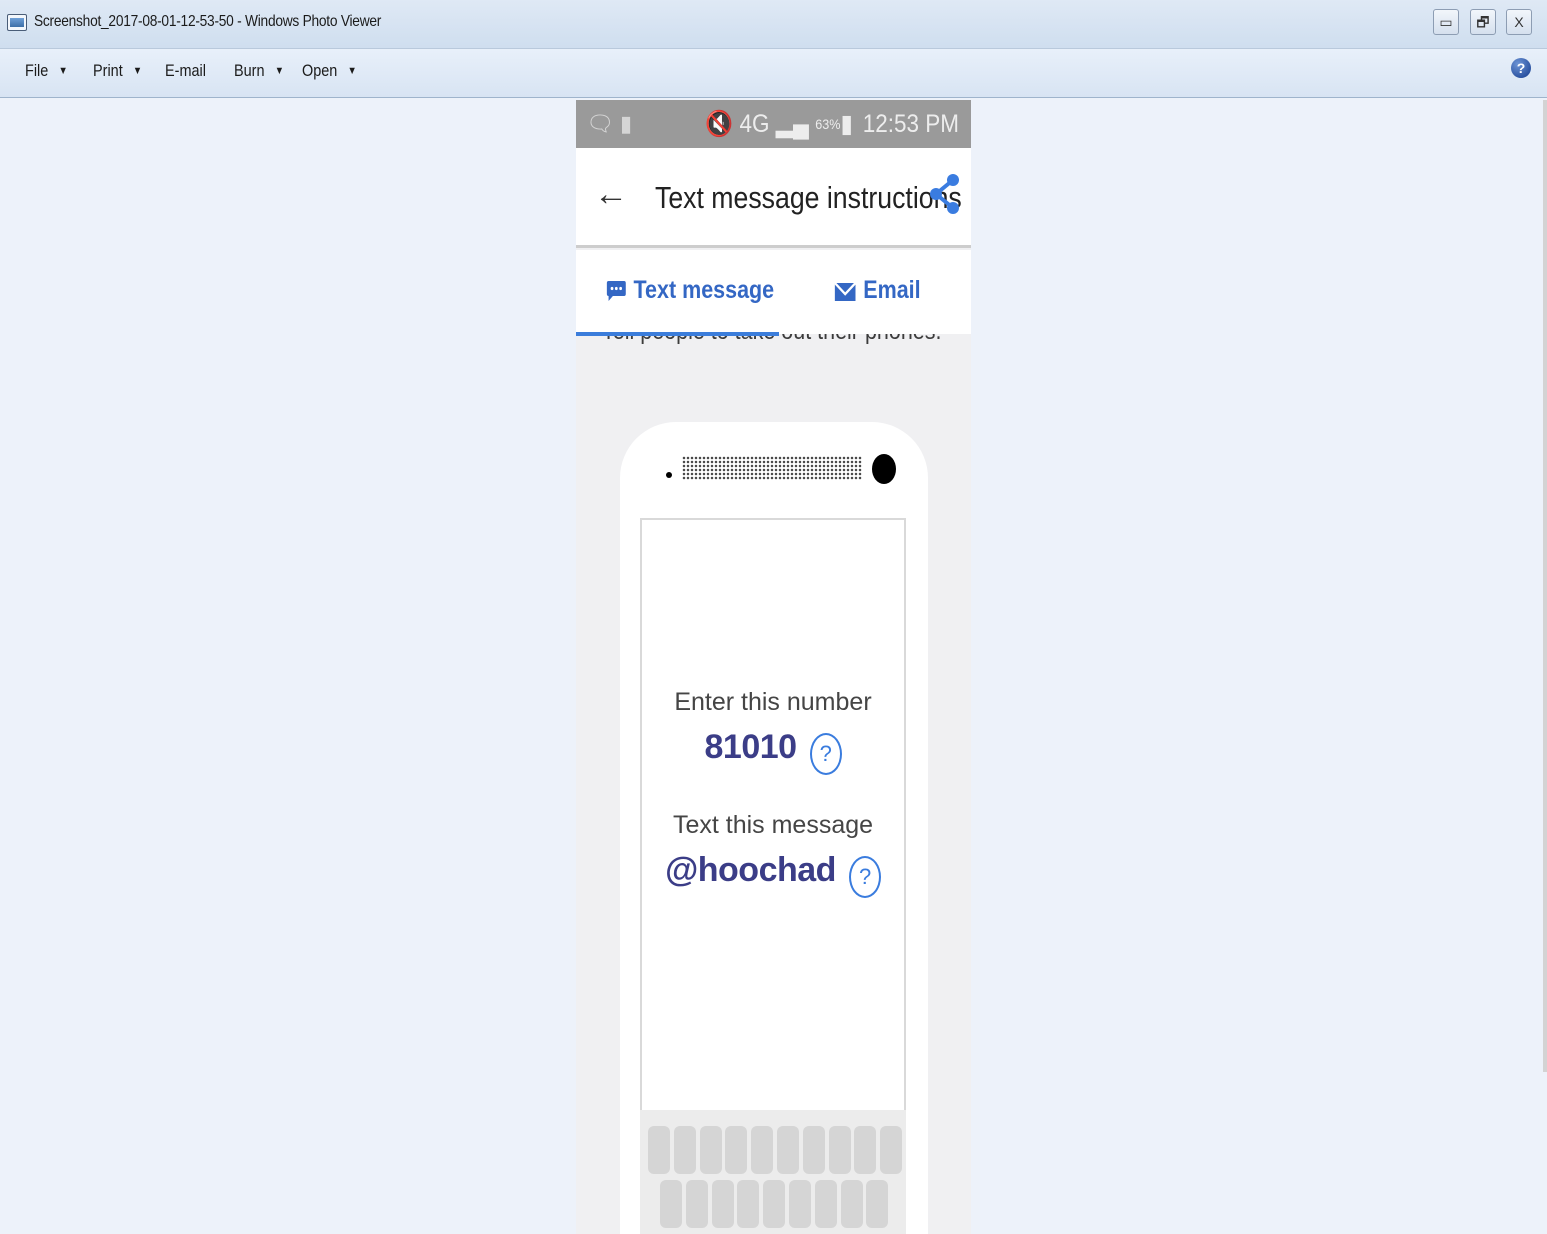 The image size is (1547, 1234). I want to click on enter-number-label: Enter this number, so click(773, 702).